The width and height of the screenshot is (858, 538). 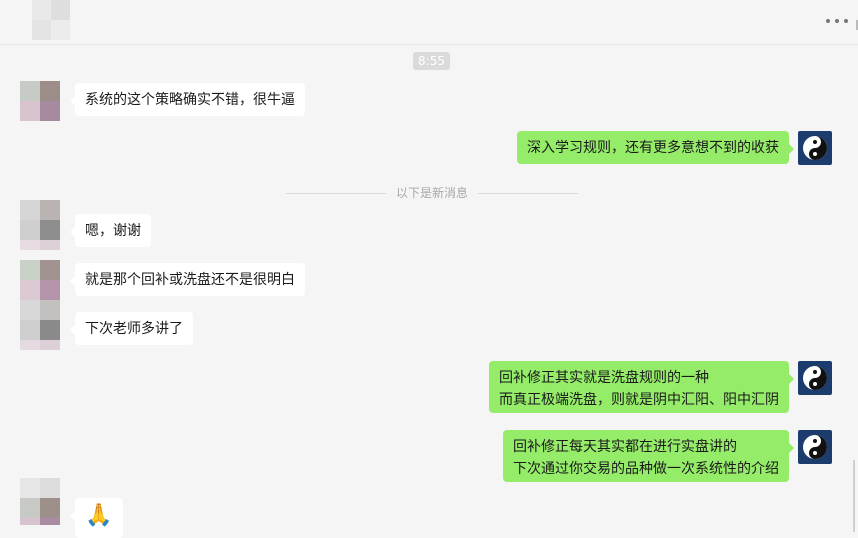 I want to click on new-messages-divider: 以下是新消息, so click(x=432, y=193).